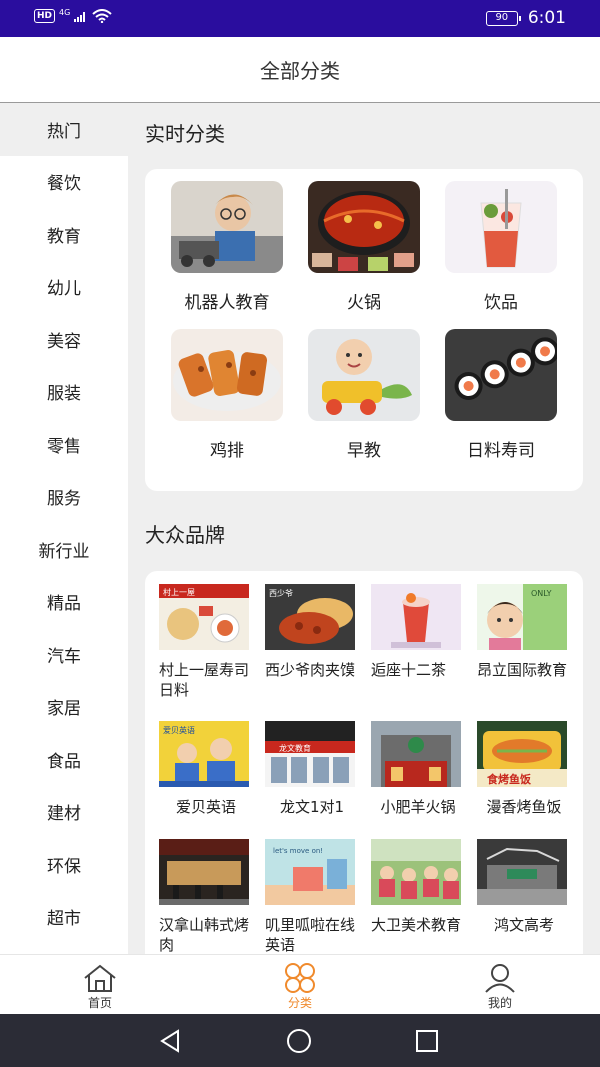  I want to click on battery-level: 90, so click(502, 17).